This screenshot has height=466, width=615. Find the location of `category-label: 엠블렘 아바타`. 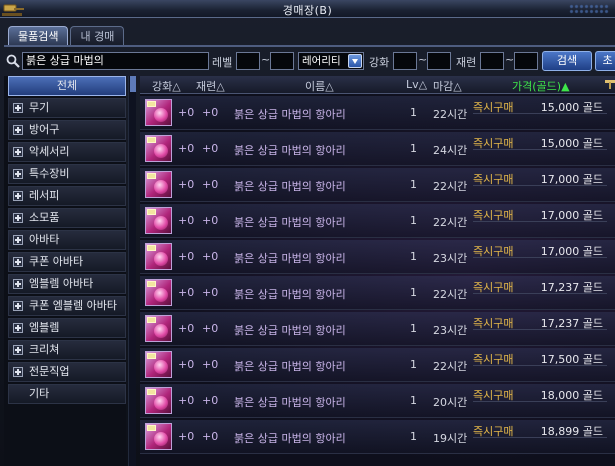

category-label: 엠블렘 아바타 is located at coordinates (61, 283).